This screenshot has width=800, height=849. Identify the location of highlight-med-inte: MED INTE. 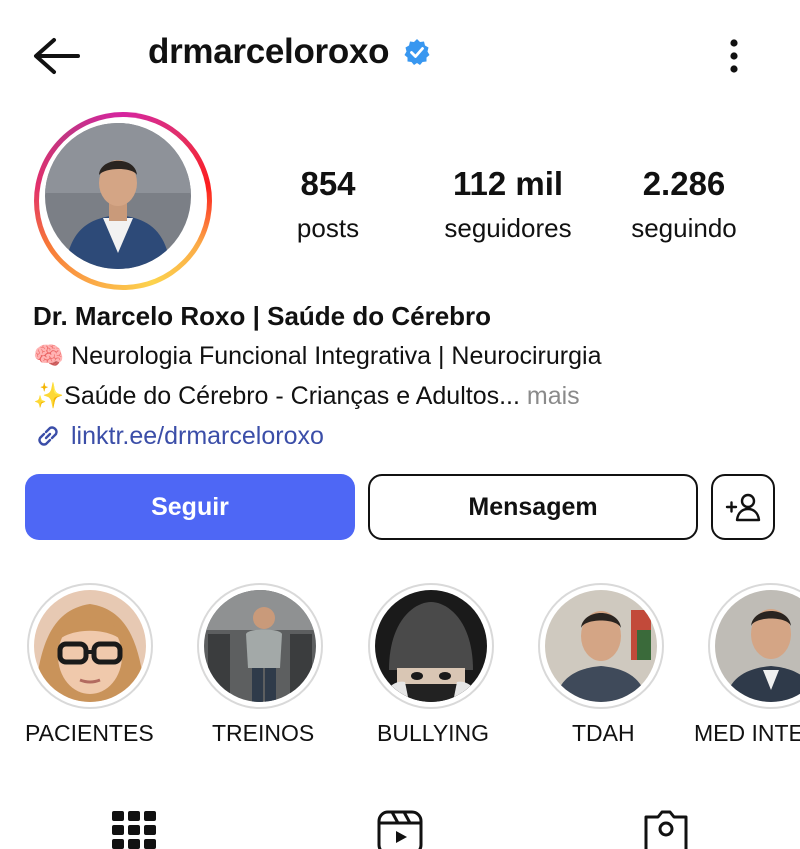
(747, 664).